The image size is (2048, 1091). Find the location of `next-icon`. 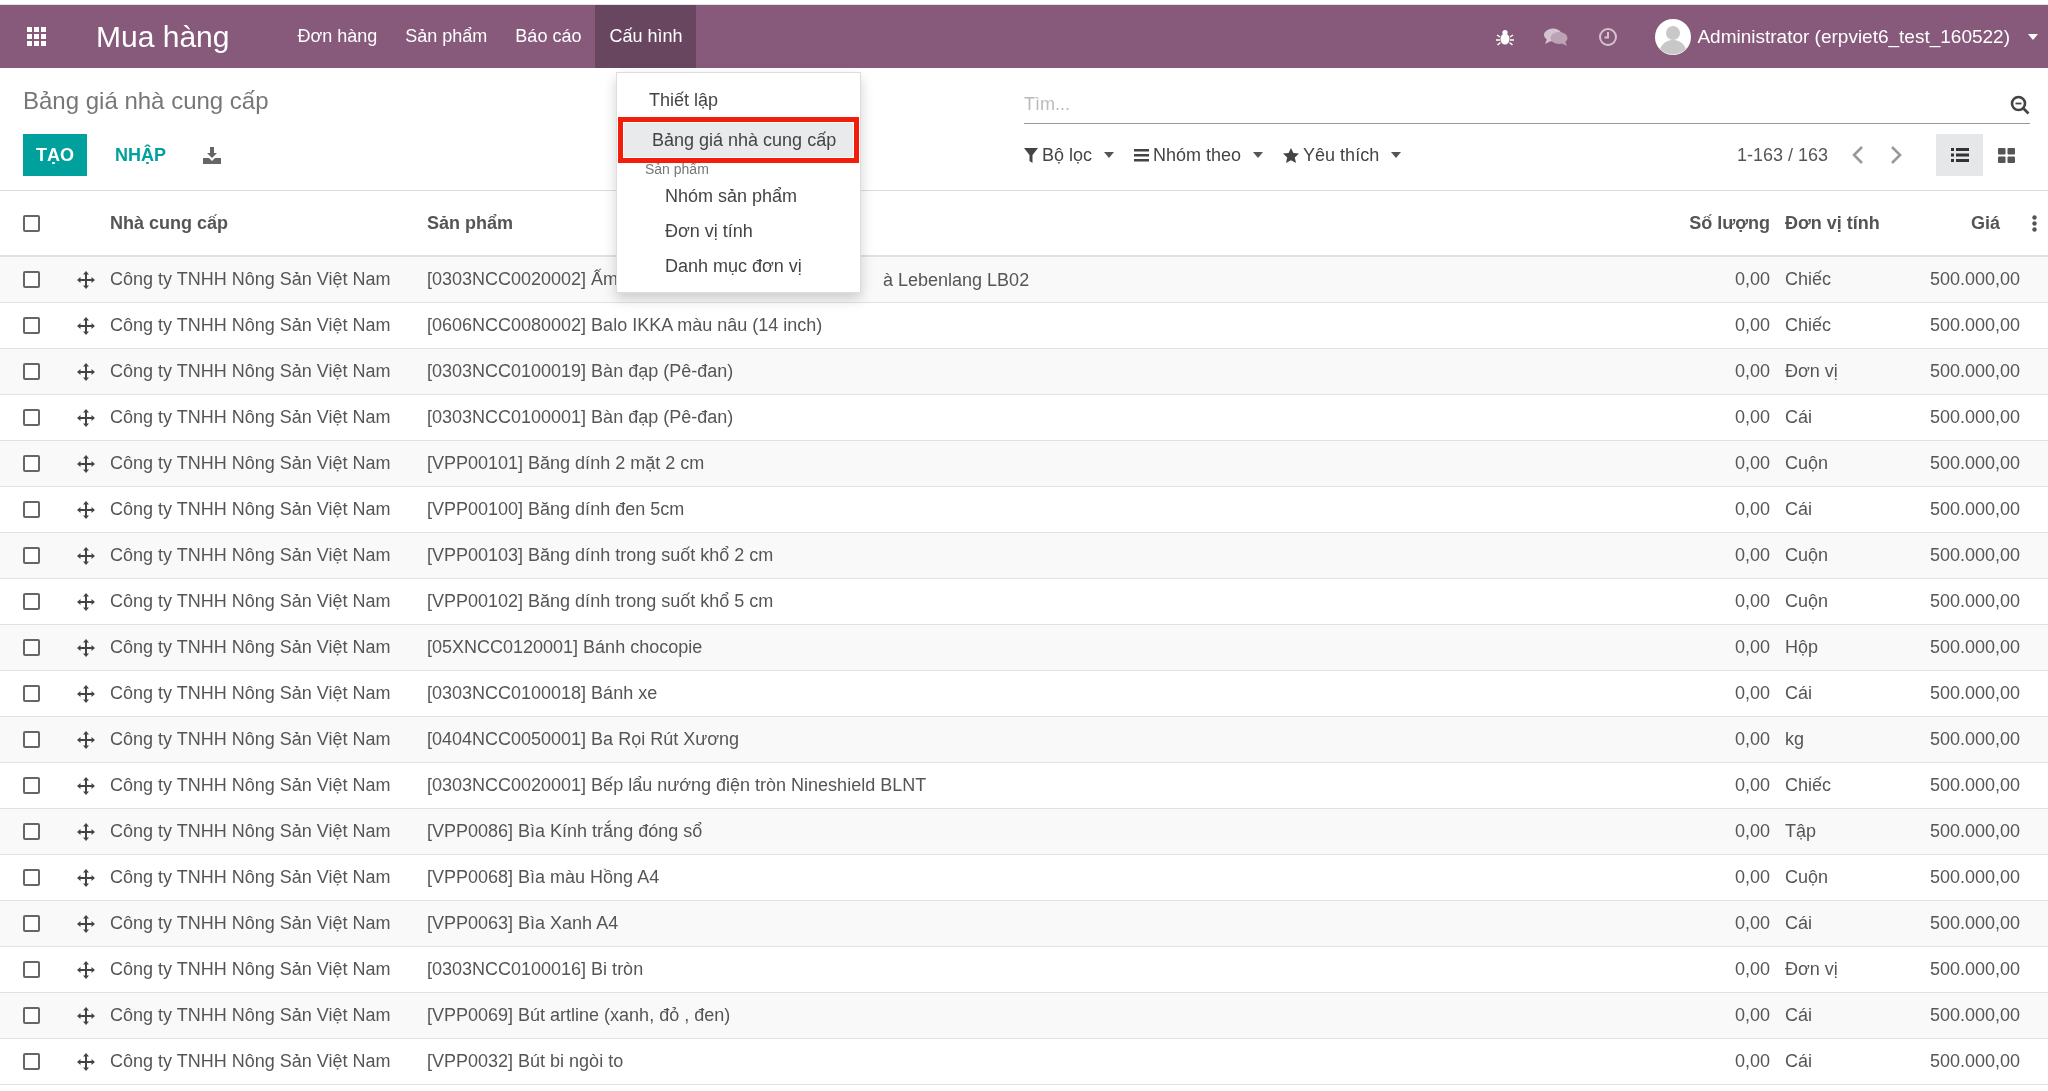

next-icon is located at coordinates (1896, 155).